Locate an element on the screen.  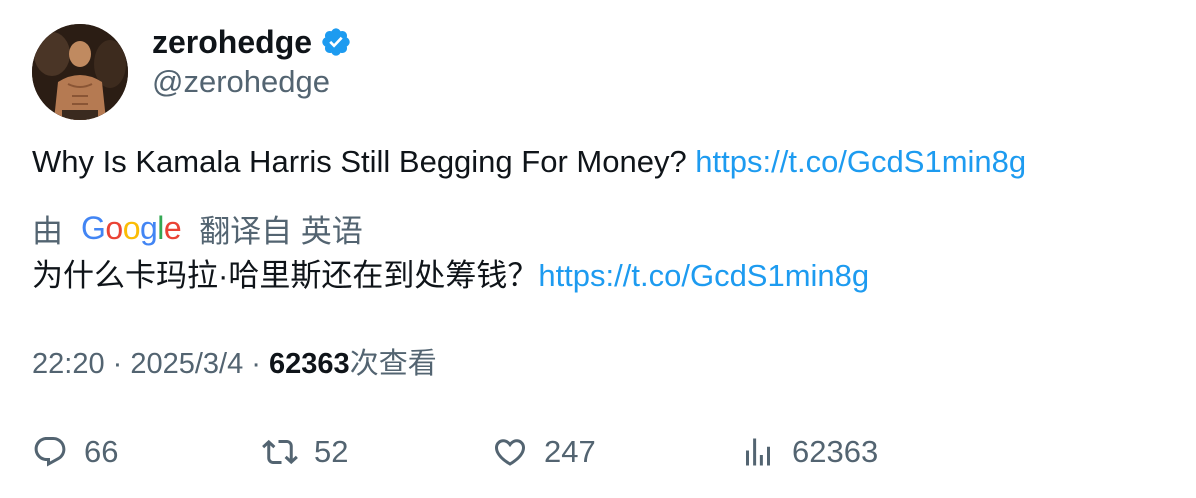
like-button: 247 is located at coordinates (544, 452).